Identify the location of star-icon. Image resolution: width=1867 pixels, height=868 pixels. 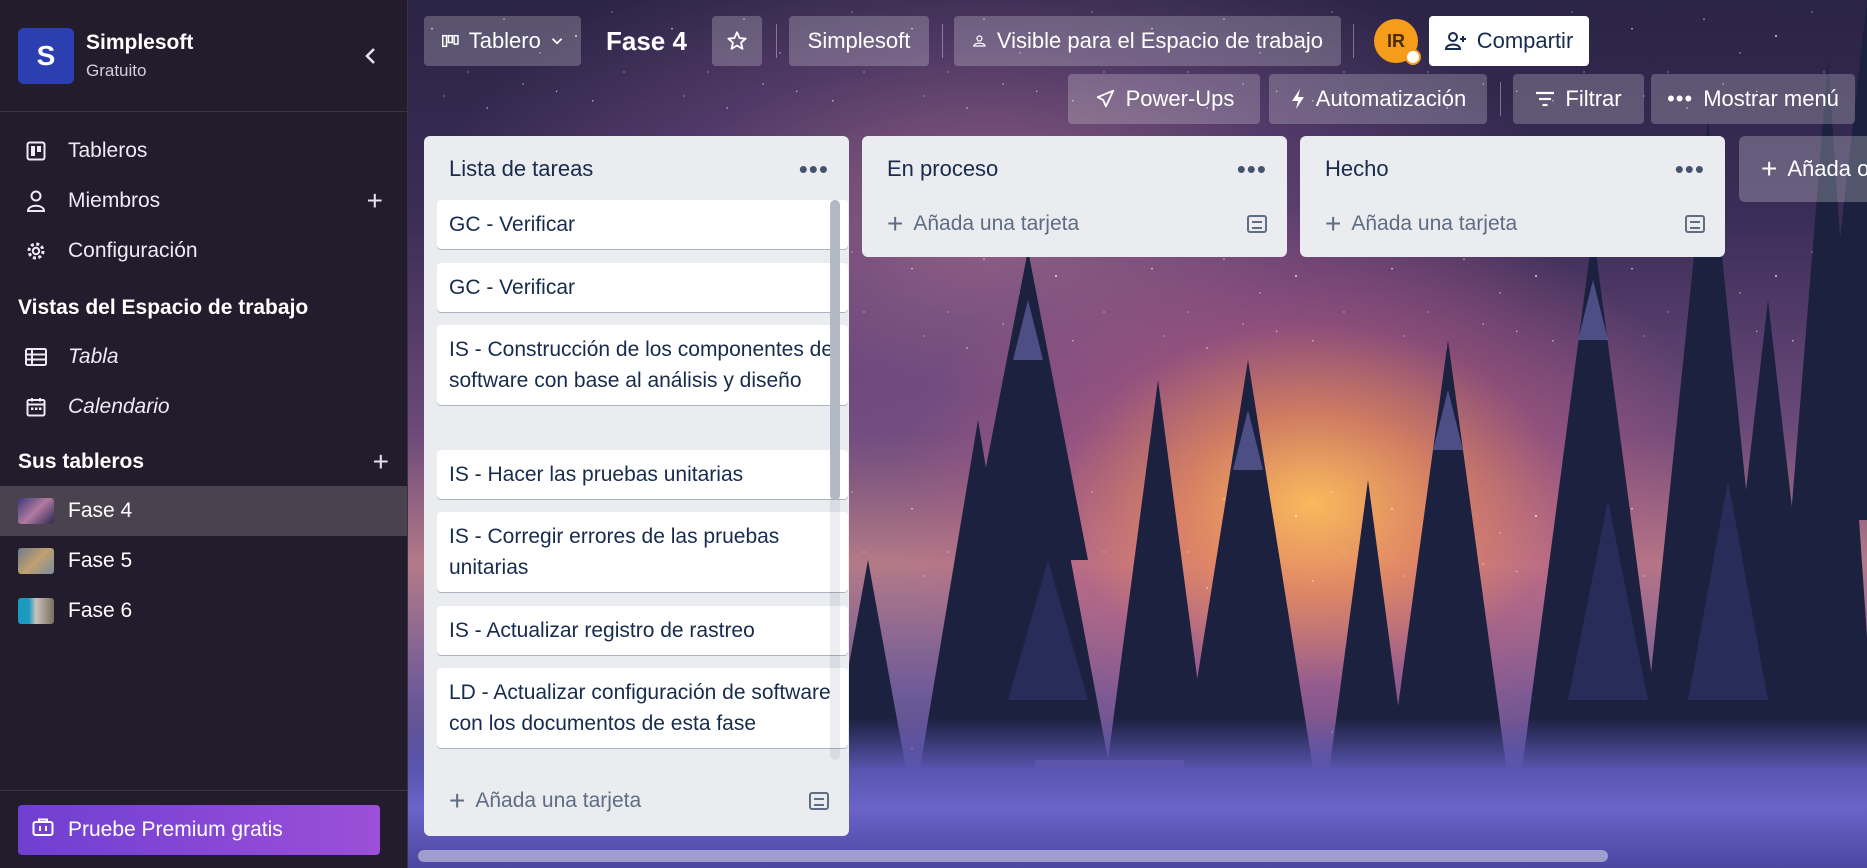
(737, 40).